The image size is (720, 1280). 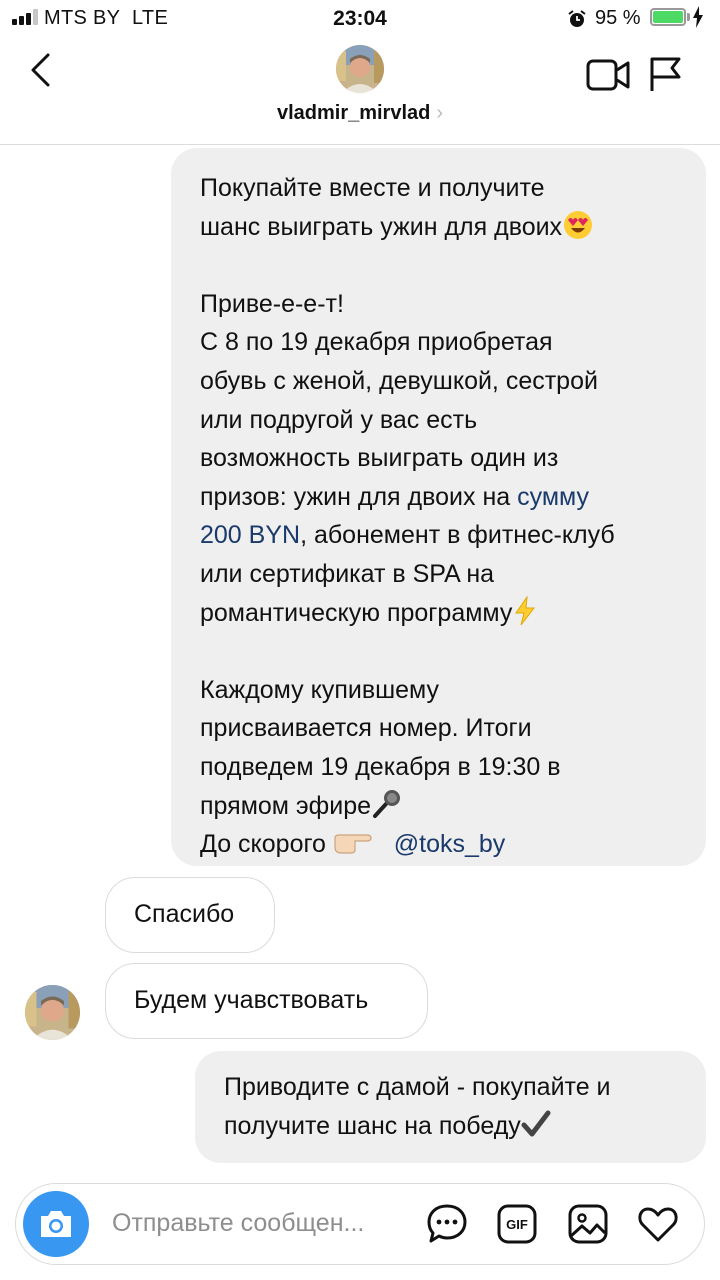 What do you see at coordinates (41, 70) in the screenshot?
I see `back-chevron-icon` at bounding box center [41, 70].